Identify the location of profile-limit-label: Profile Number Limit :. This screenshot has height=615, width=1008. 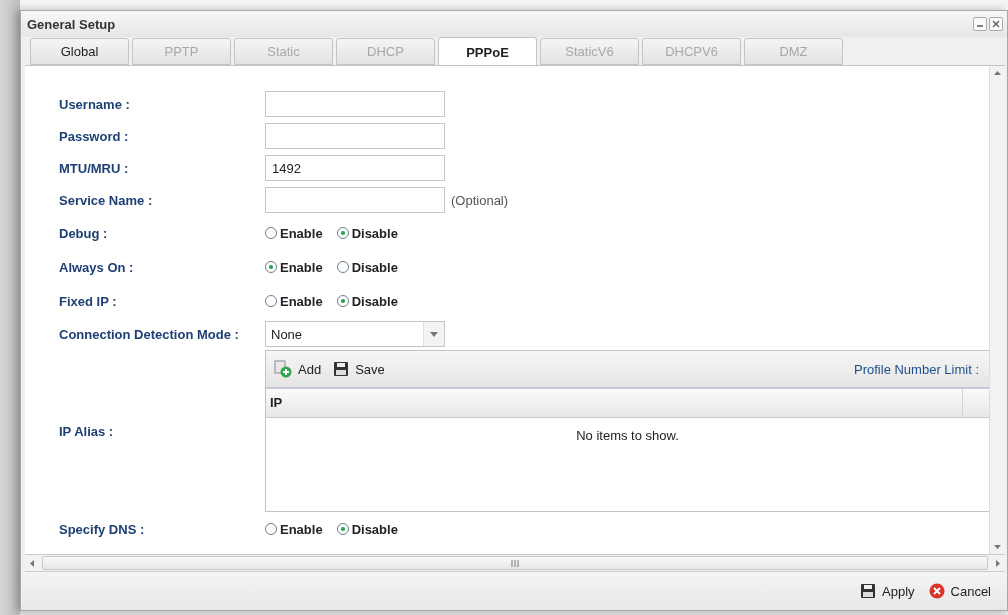
(917, 369).